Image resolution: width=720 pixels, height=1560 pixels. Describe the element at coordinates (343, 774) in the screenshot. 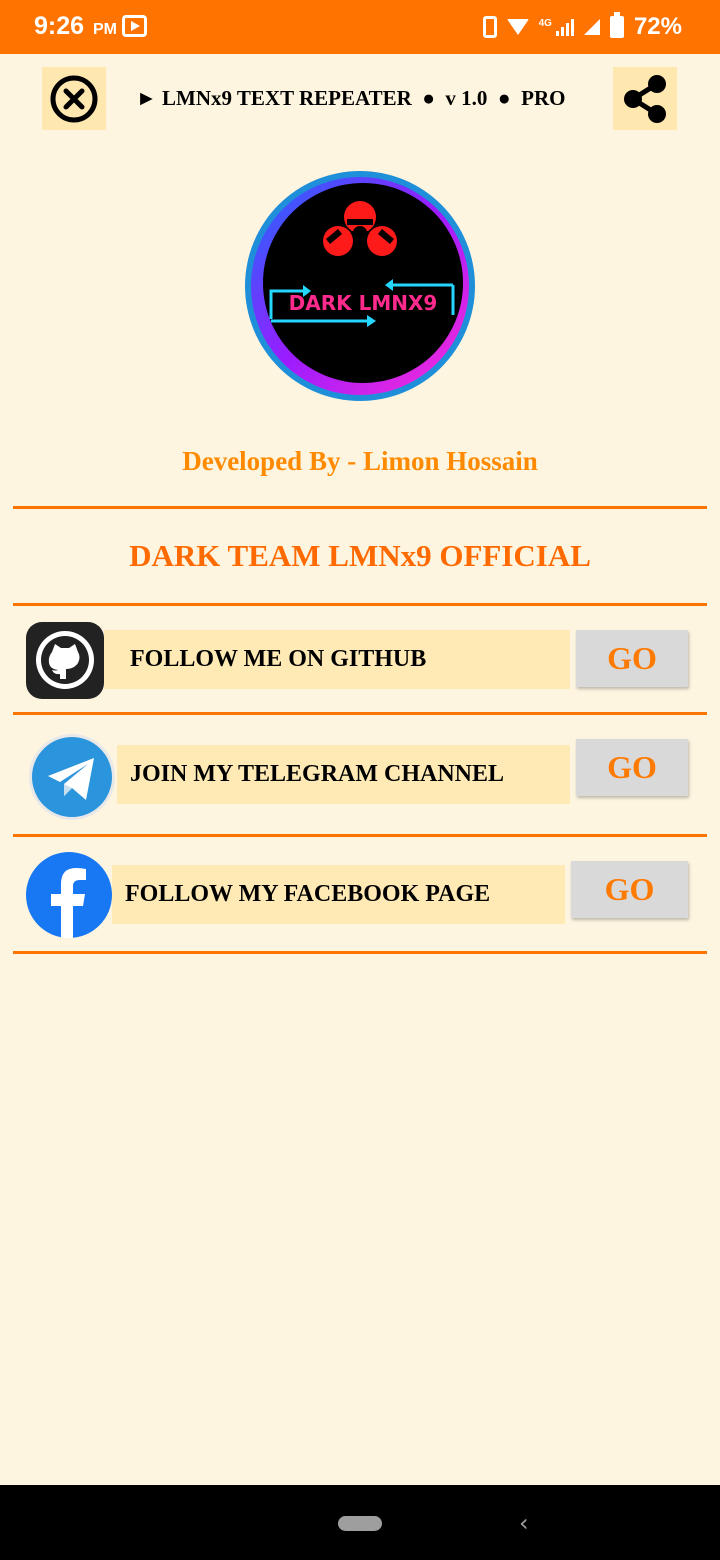

I see `telegram-label: JOIN MY TELEGRAM CHANNEL` at that location.